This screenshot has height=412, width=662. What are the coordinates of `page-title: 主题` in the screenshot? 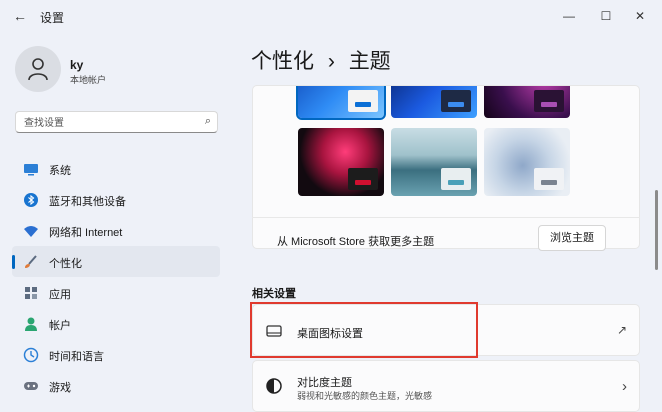 It's located at (369, 61).